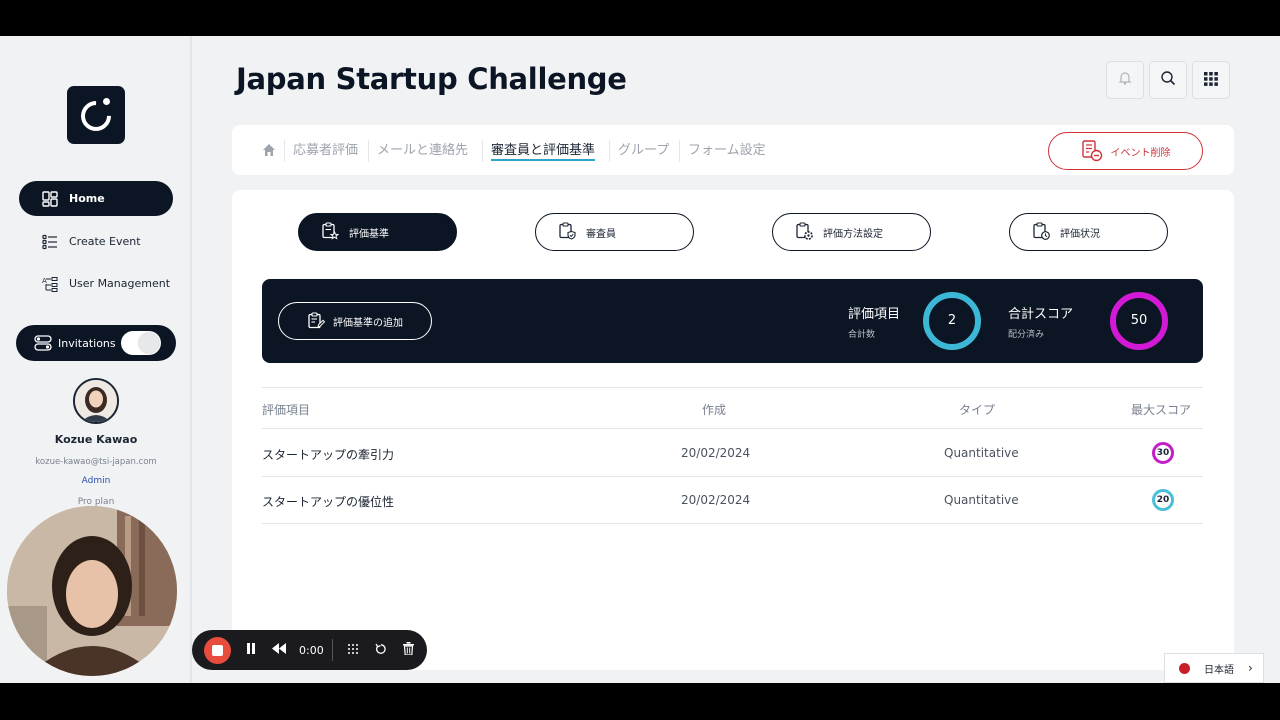 The image size is (1280, 720). I want to click on pause-icon, so click(251, 650).